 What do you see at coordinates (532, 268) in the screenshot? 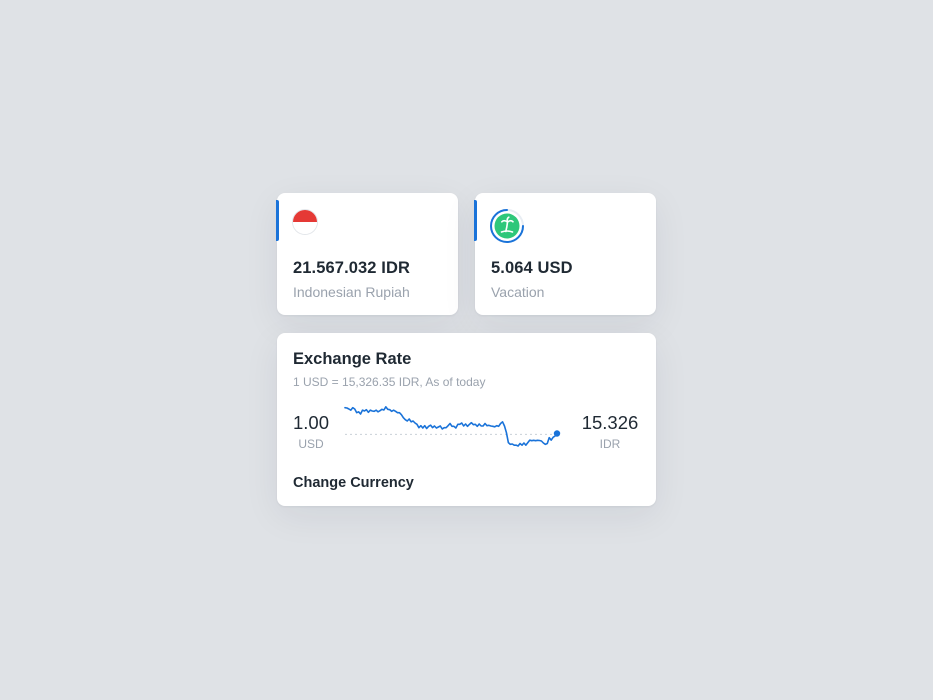
I see `goal-amount: 5.064 USD` at bounding box center [532, 268].